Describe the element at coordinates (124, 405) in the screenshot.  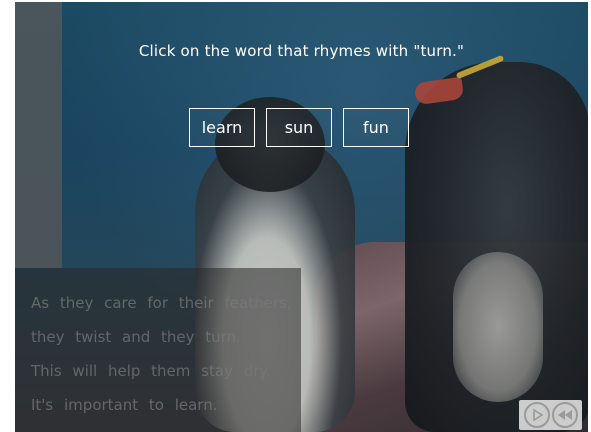
I see `story-line: It's important to learn.` at that location.